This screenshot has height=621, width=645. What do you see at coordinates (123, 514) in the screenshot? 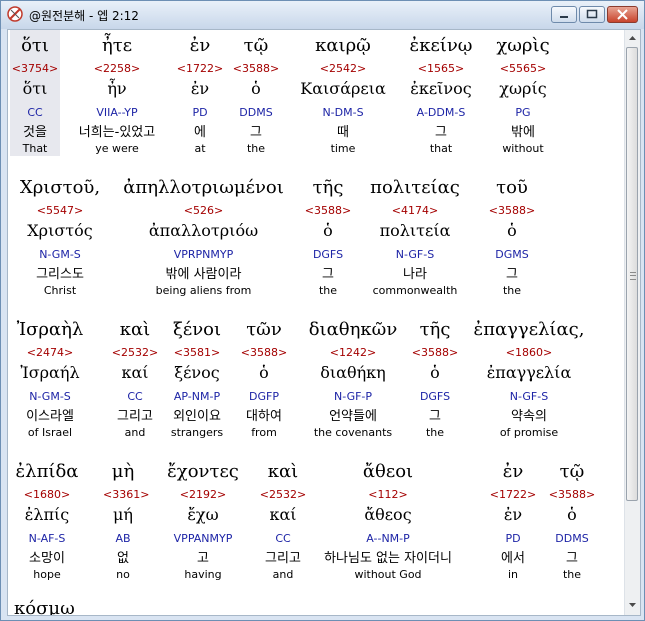
I see `word-lexeme: μή` at bounding box center [123, 514].